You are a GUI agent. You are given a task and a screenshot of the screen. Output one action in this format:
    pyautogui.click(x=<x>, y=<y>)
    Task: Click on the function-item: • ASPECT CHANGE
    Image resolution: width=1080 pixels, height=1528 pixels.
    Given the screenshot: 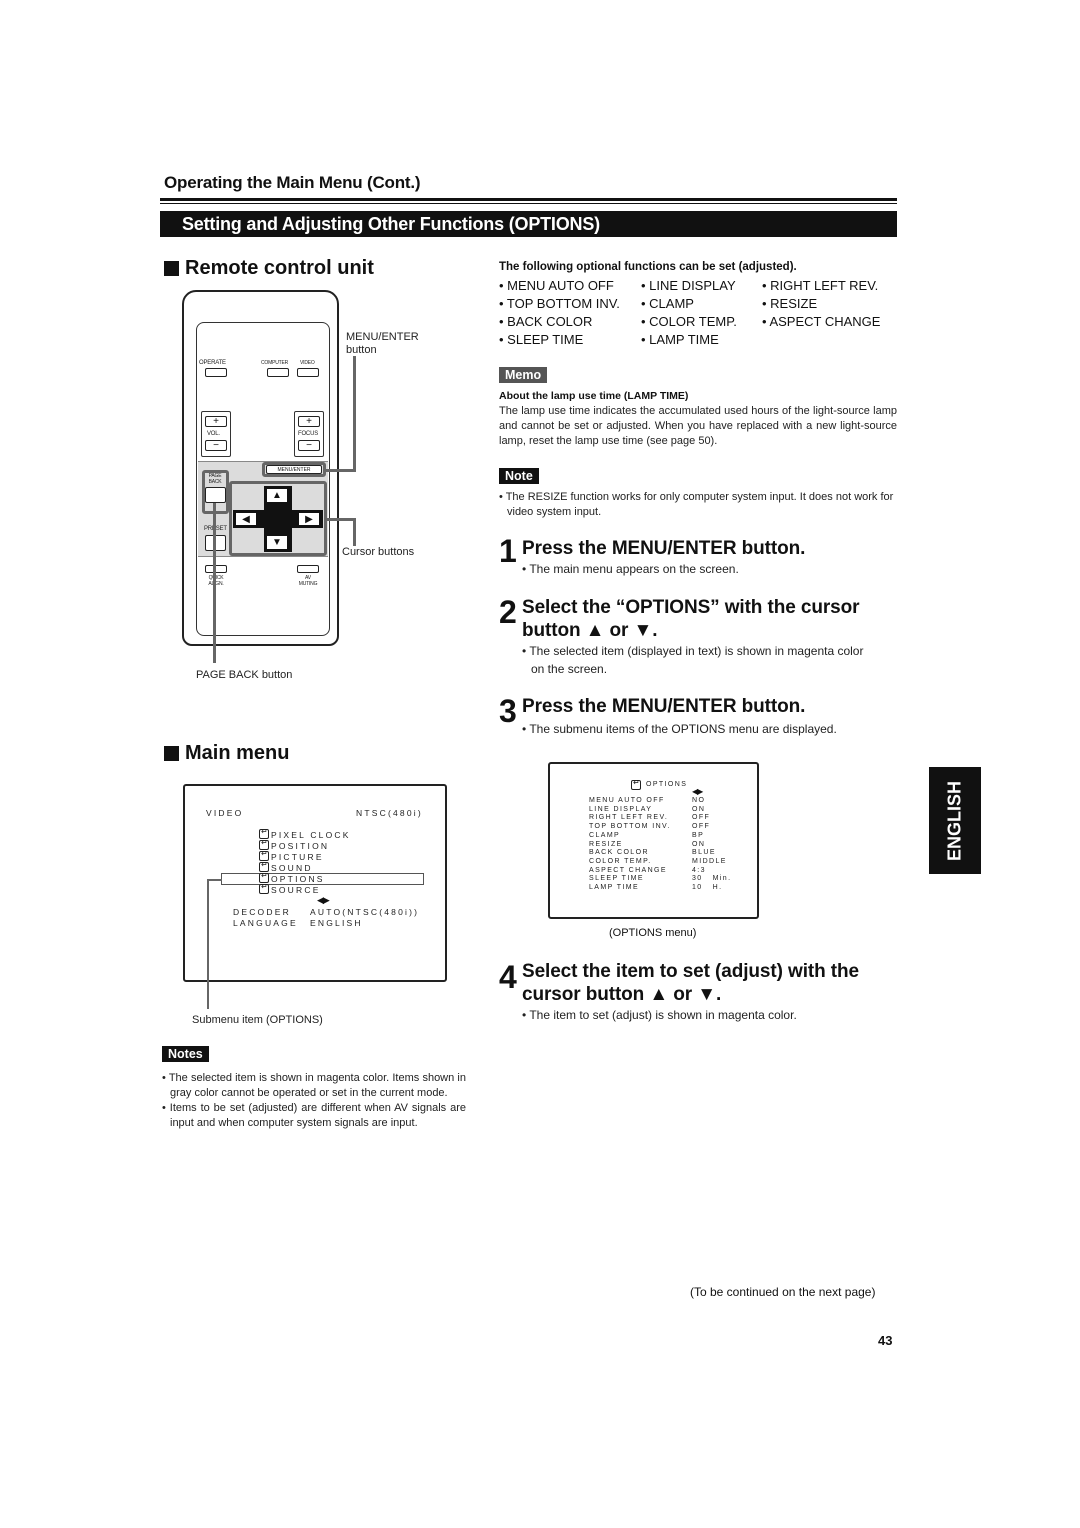 What is the action you would take?
    pyautogui.click(x=821, y=321)
    